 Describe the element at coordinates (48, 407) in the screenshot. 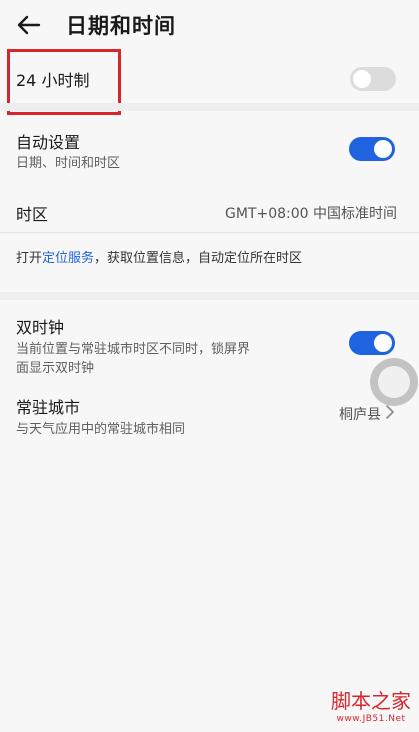

I see `home-city-title: 常驻城市` at that location.